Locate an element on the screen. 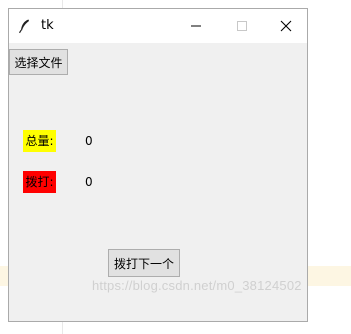 Image resolution: width=351 pixels, height=334 pixels. maximize-button is located at coordinates (242, 26).